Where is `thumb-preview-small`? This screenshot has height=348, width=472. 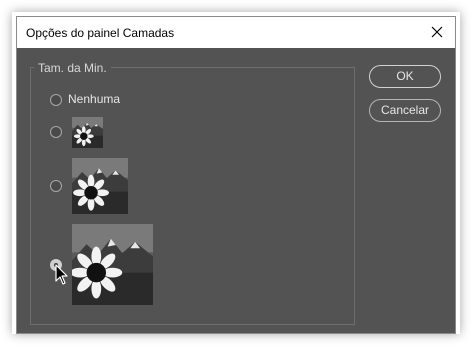 thumb-preview-small is located at coordinates (87, 132).